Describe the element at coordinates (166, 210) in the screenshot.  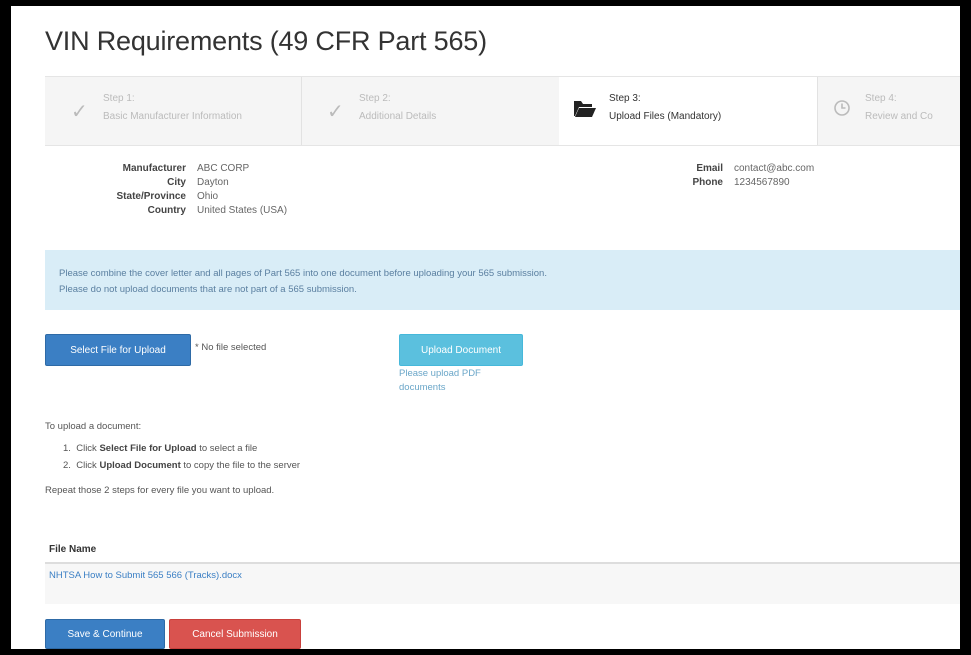
I see `country-label: Country` at that location.